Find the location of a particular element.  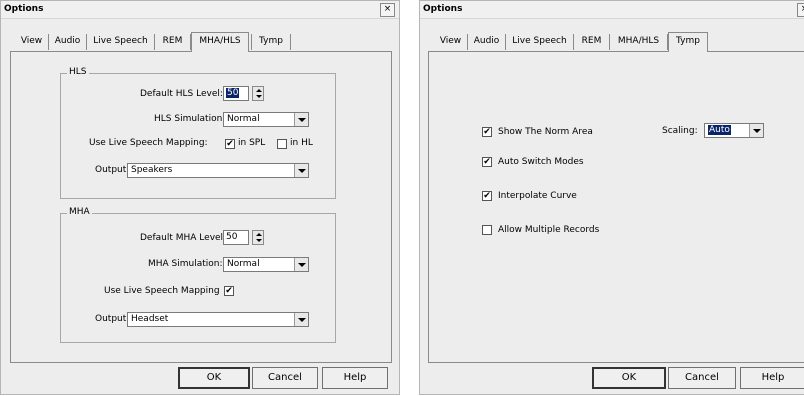

hls-output-dropdown: Speakers is located at coordinates (218, 170).